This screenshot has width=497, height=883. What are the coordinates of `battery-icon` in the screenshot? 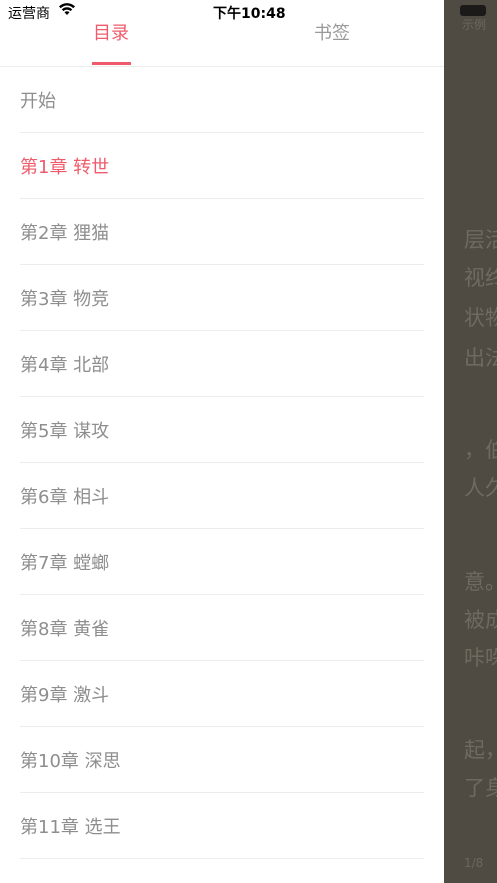 It's located at (473, 10).